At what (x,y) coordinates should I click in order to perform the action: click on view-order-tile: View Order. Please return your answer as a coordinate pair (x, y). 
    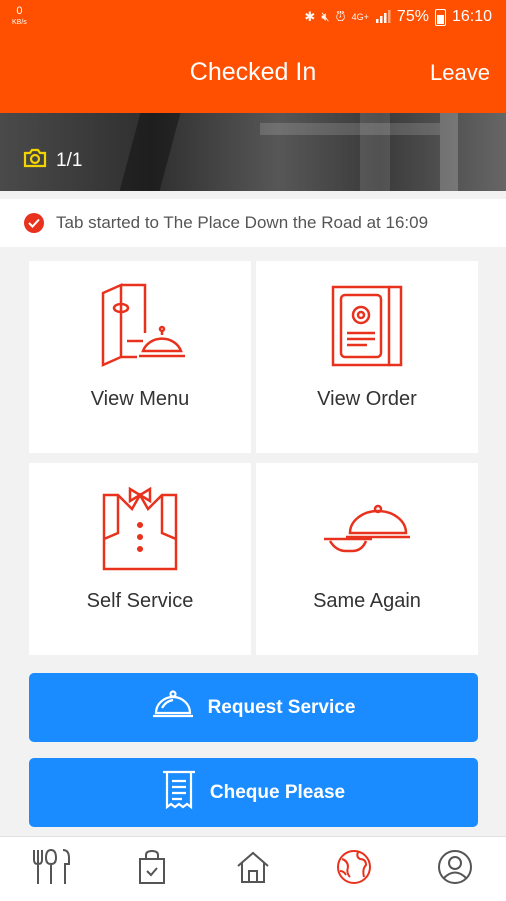
    Looking at the image, I should click on (367, 357).